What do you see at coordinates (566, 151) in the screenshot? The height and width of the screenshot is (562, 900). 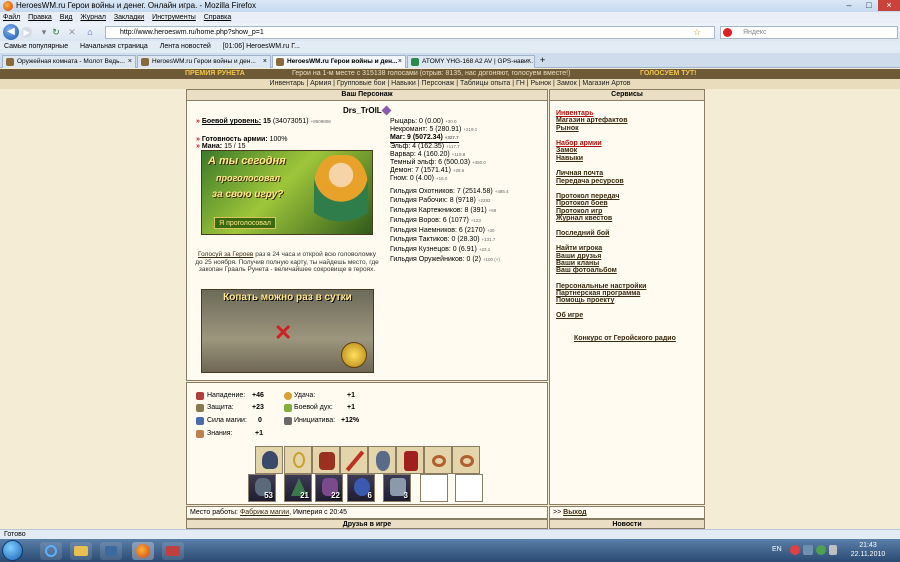 I see `service-castle: Замок` at bounding box center [566, 151].